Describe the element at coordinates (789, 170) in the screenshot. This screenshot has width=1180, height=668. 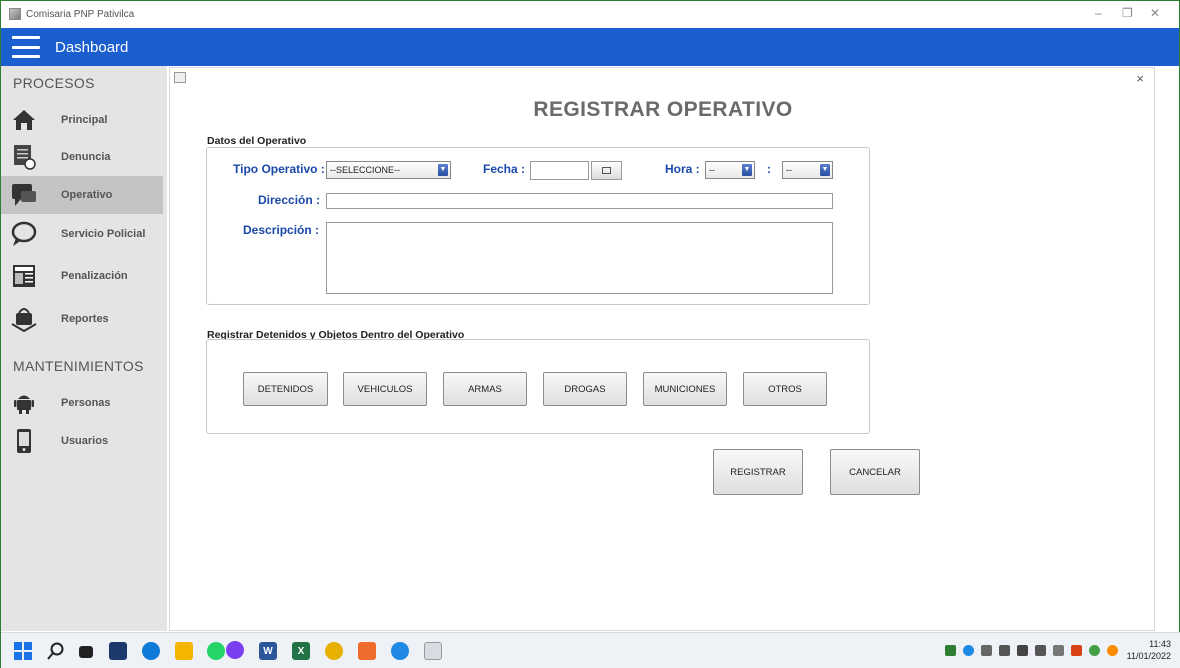
I see `minuto-value: --` at that location.